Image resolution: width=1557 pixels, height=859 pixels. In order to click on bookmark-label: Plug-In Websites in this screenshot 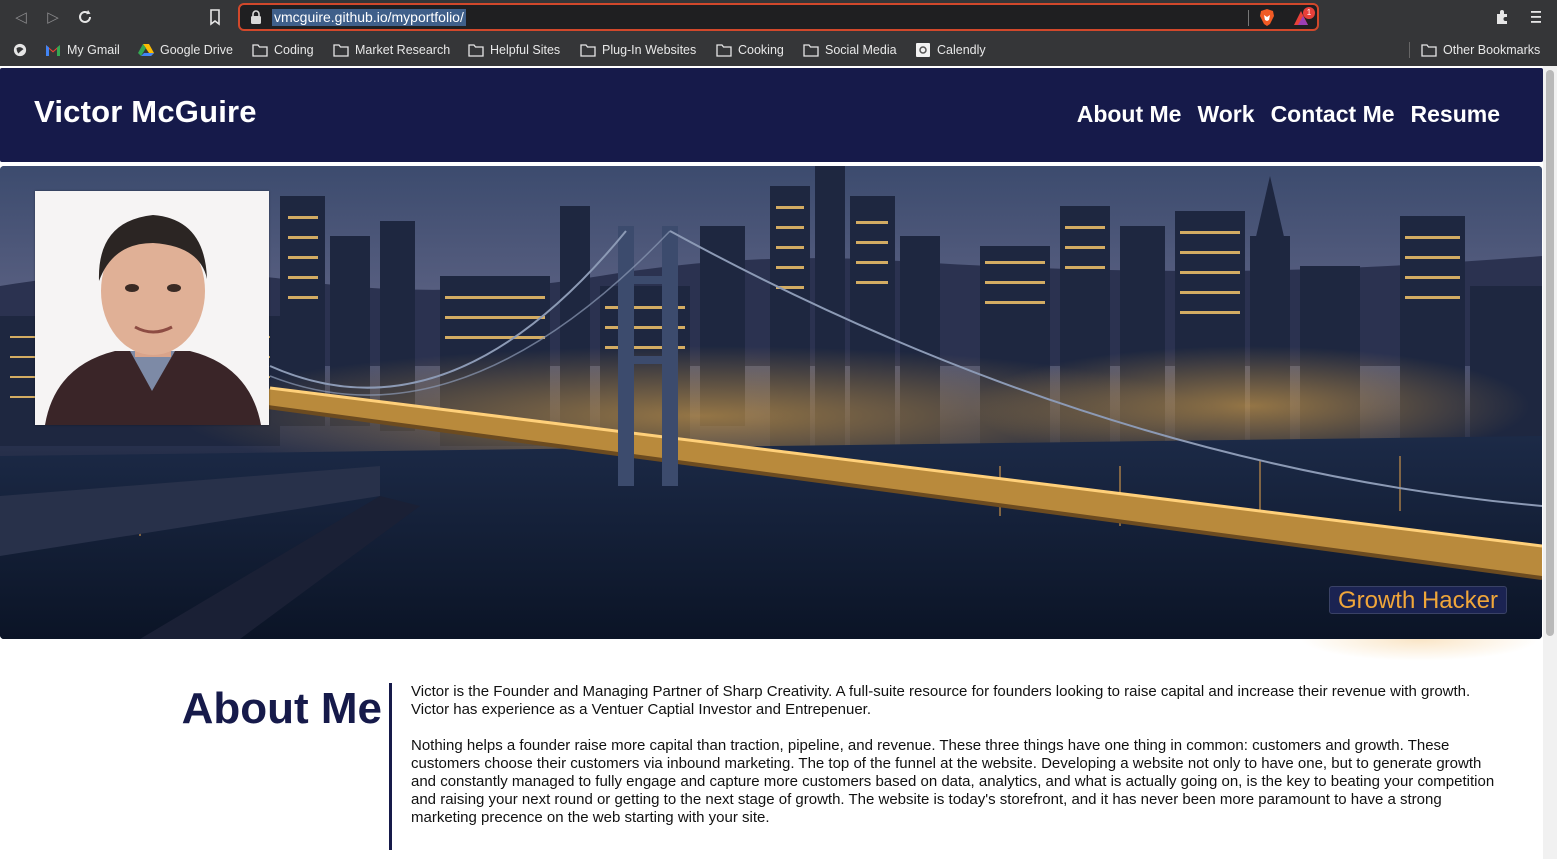, I will do `click(649, 50)`.